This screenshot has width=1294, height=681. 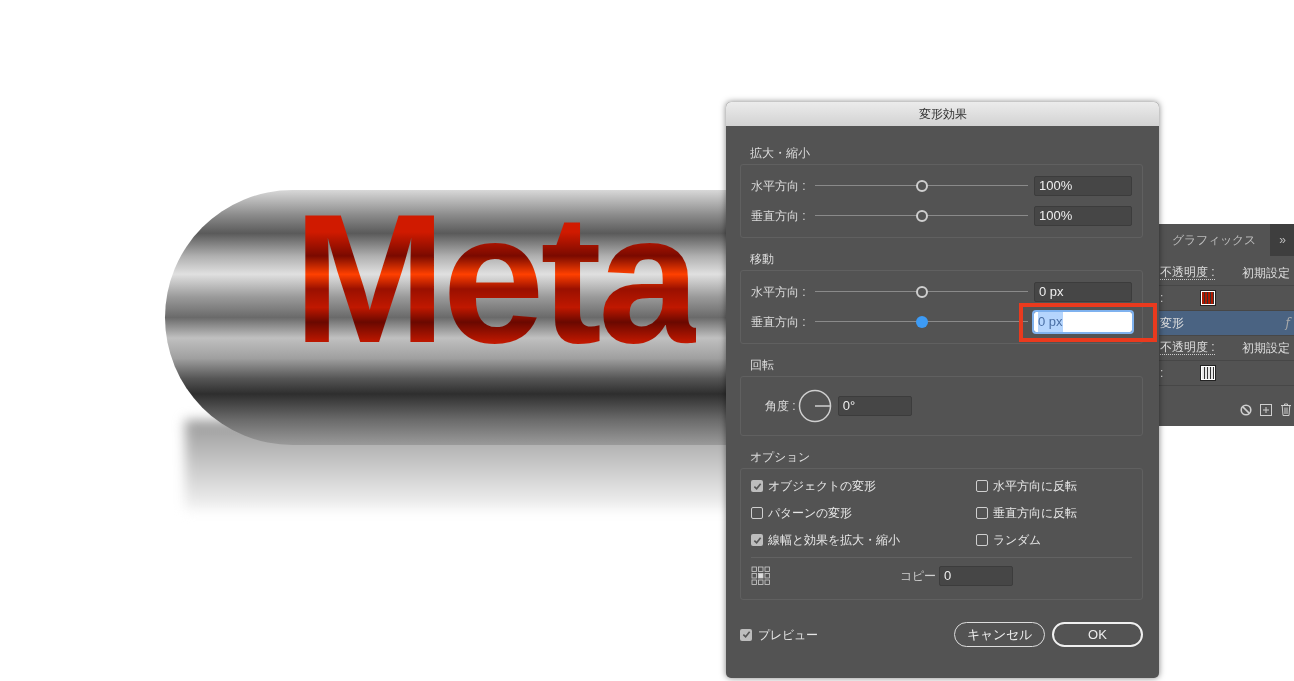 What do you see at coordinates (918, 576) in the screenshot?
I see `copy-label: コピー` at bounding box center [918, 576].